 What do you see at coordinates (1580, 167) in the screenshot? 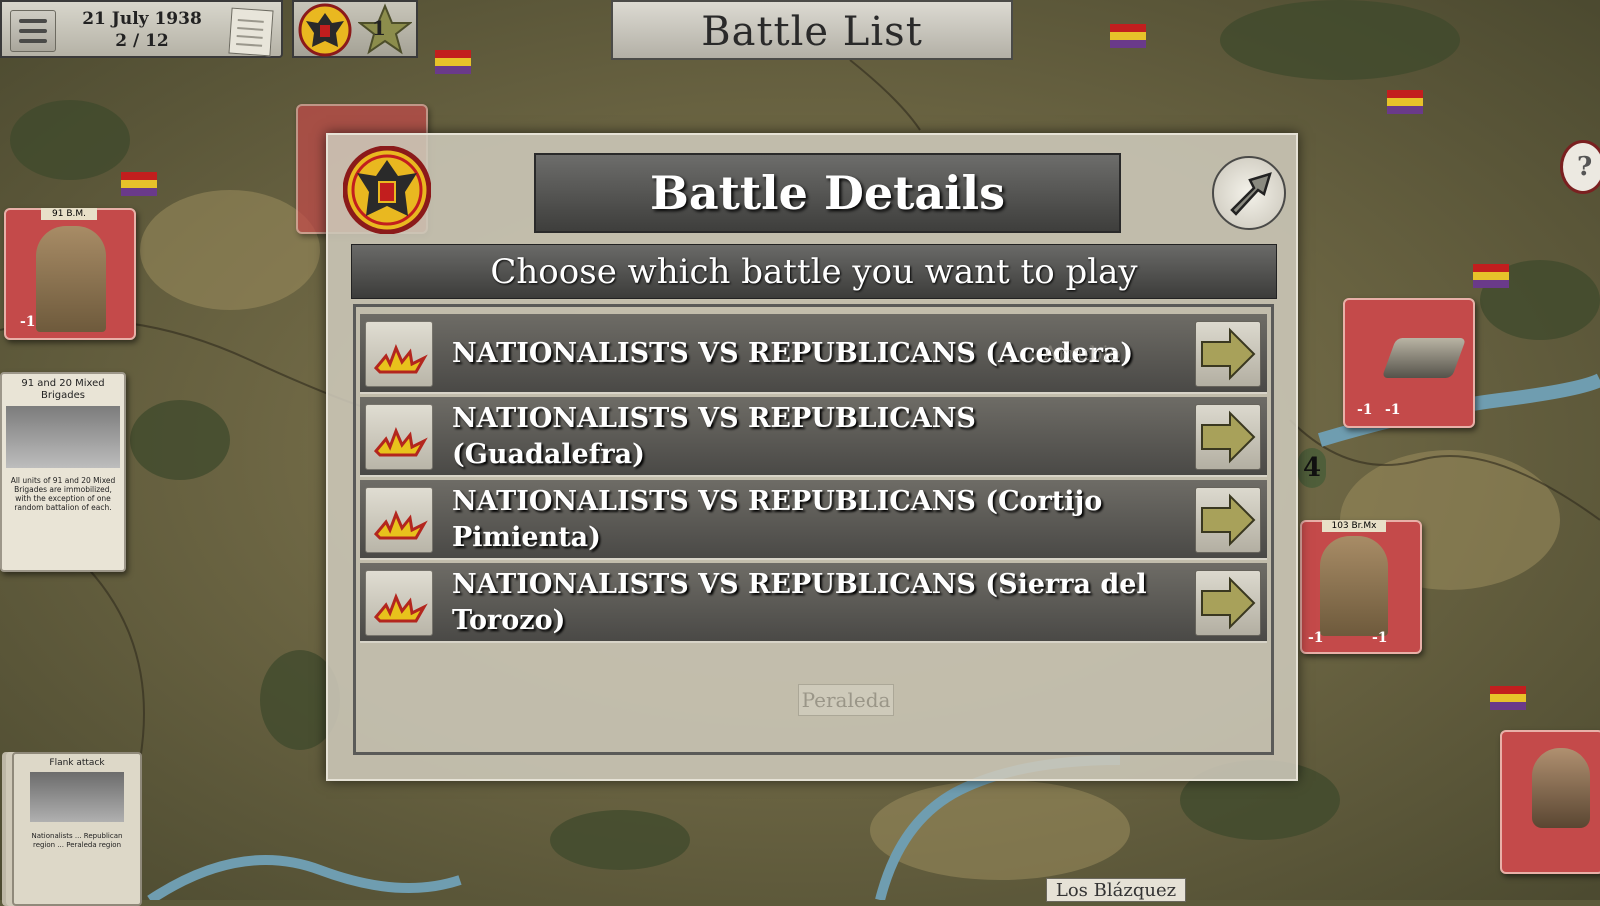
I see `help-icon: ?` at bounding box center [1580, 167].